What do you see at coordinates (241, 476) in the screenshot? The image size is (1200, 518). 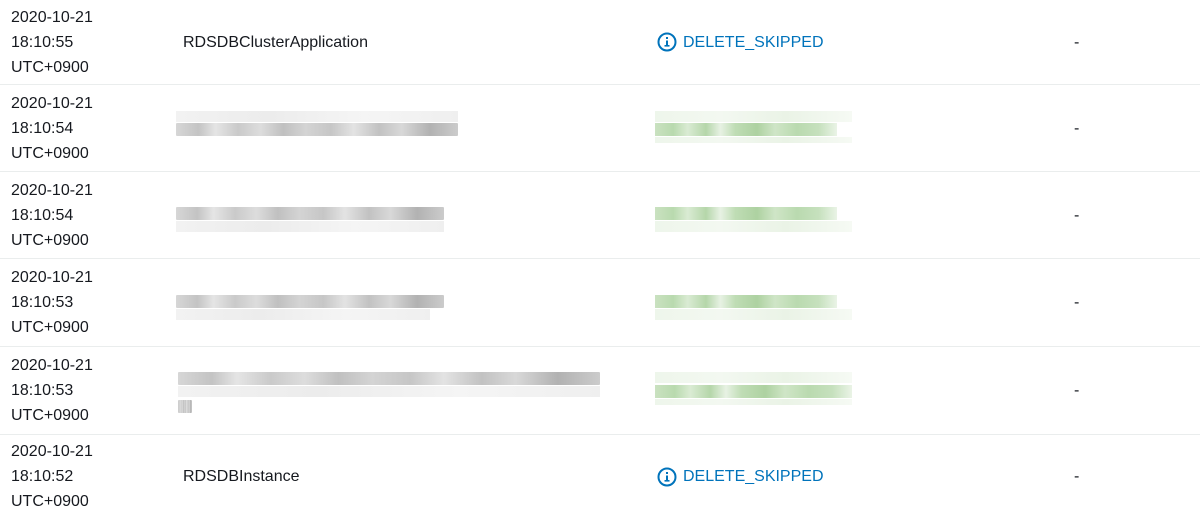 I see `logical-id: RDSDBInstance` at bounding box center [241, 476].